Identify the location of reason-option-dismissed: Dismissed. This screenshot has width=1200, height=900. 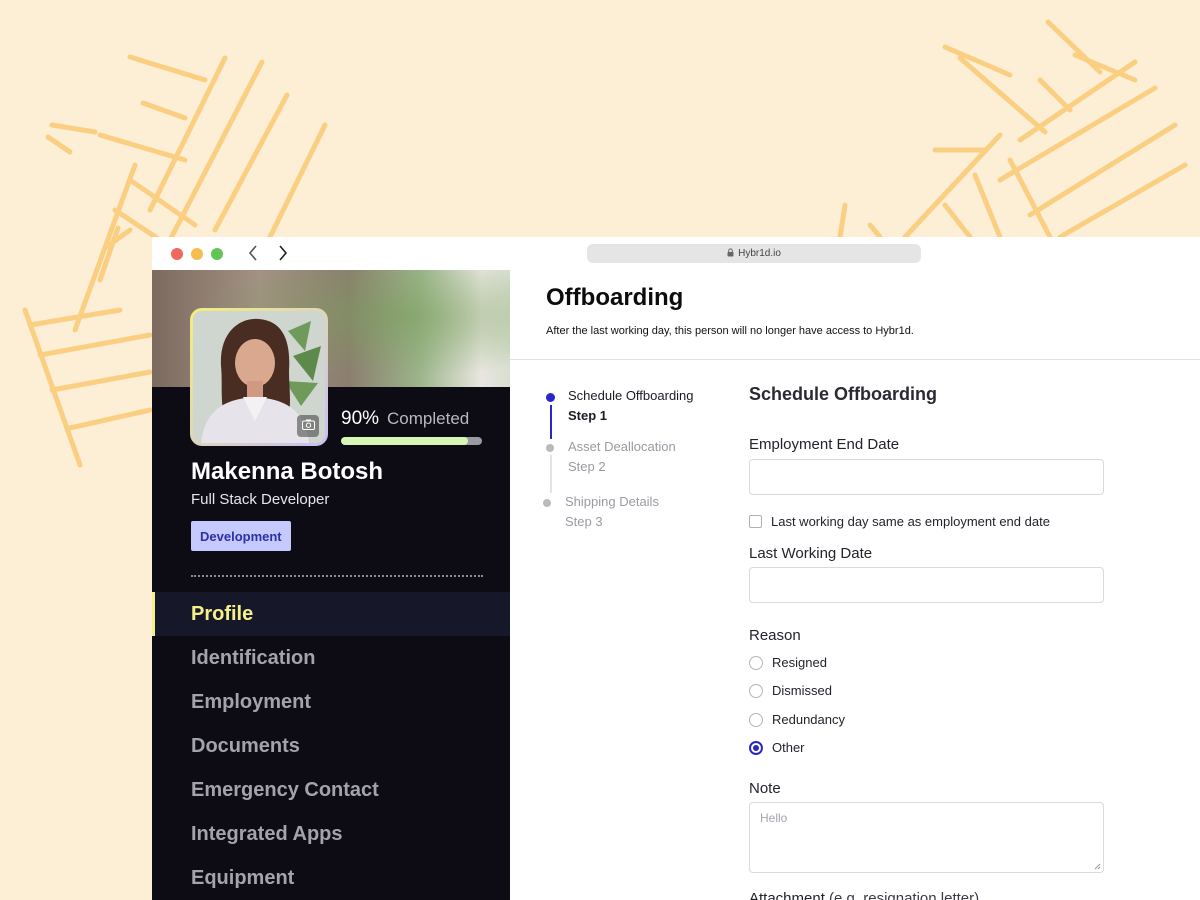
(790, 690).